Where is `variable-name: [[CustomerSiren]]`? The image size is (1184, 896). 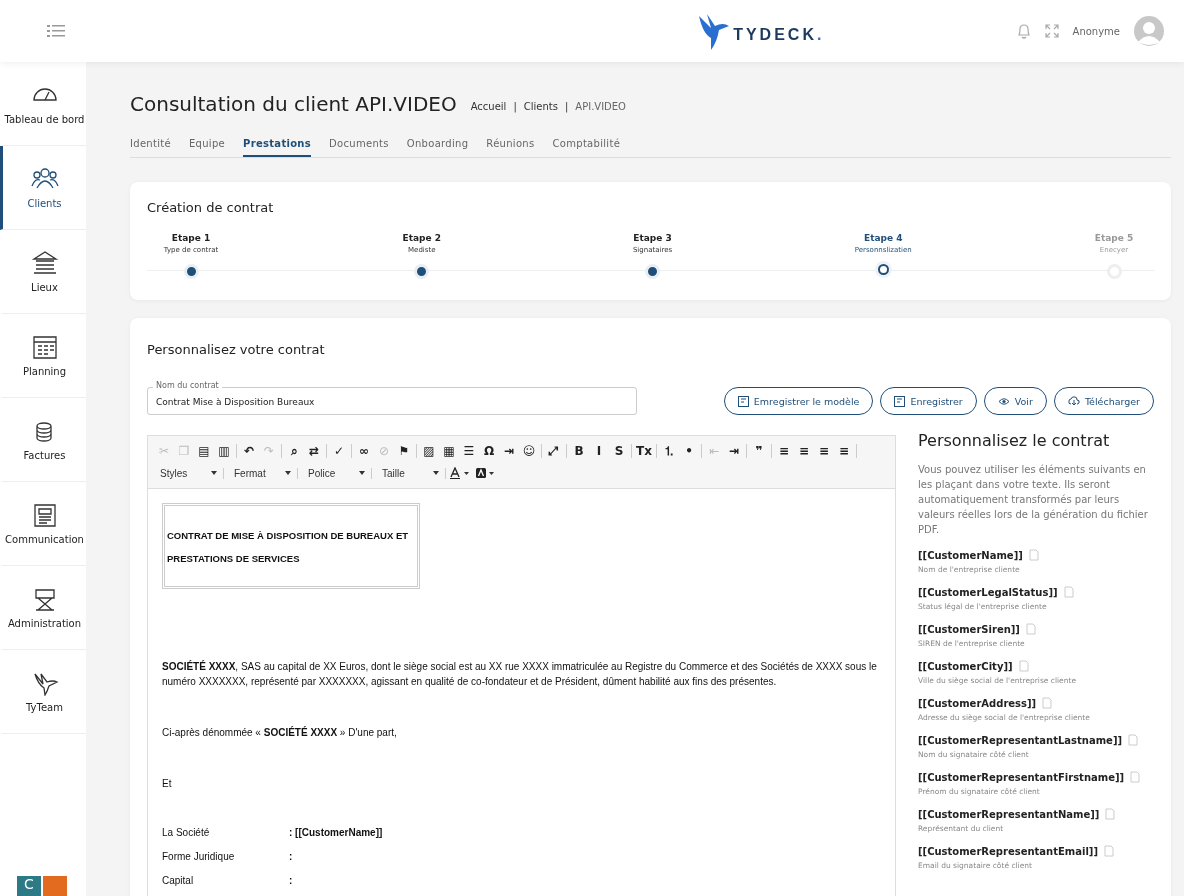
variable-name: [[CustomerSiren]] is located at coordinates (969, 629).